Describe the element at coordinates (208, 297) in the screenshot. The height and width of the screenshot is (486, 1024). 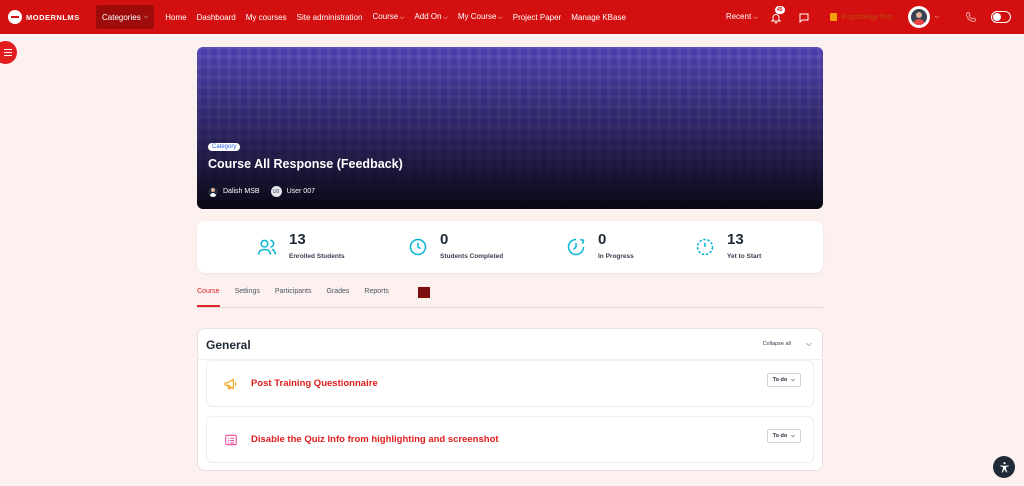
I see `tab-course: Course` at that location.